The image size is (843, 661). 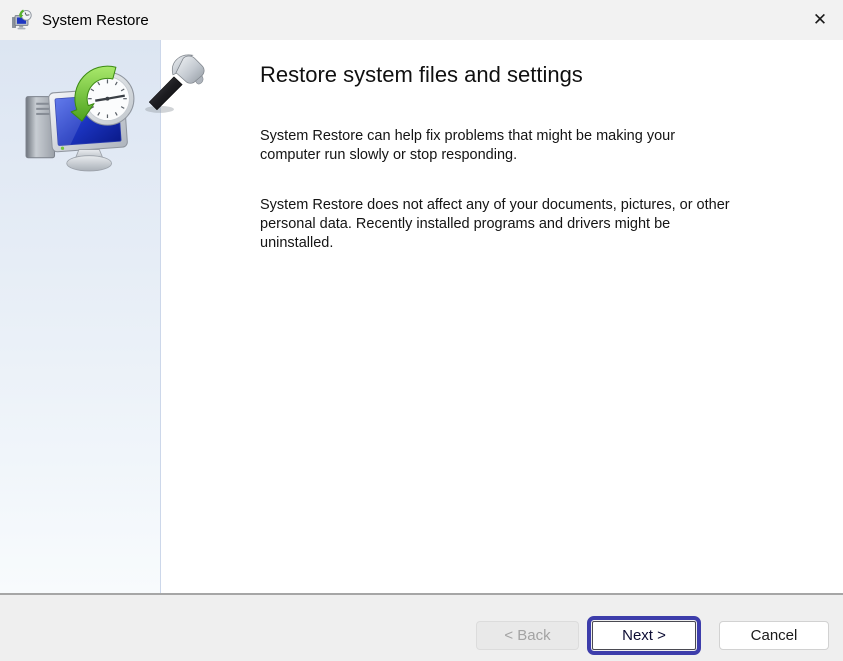 I want to click on back-button: < Back, so click(x=527, y=635).